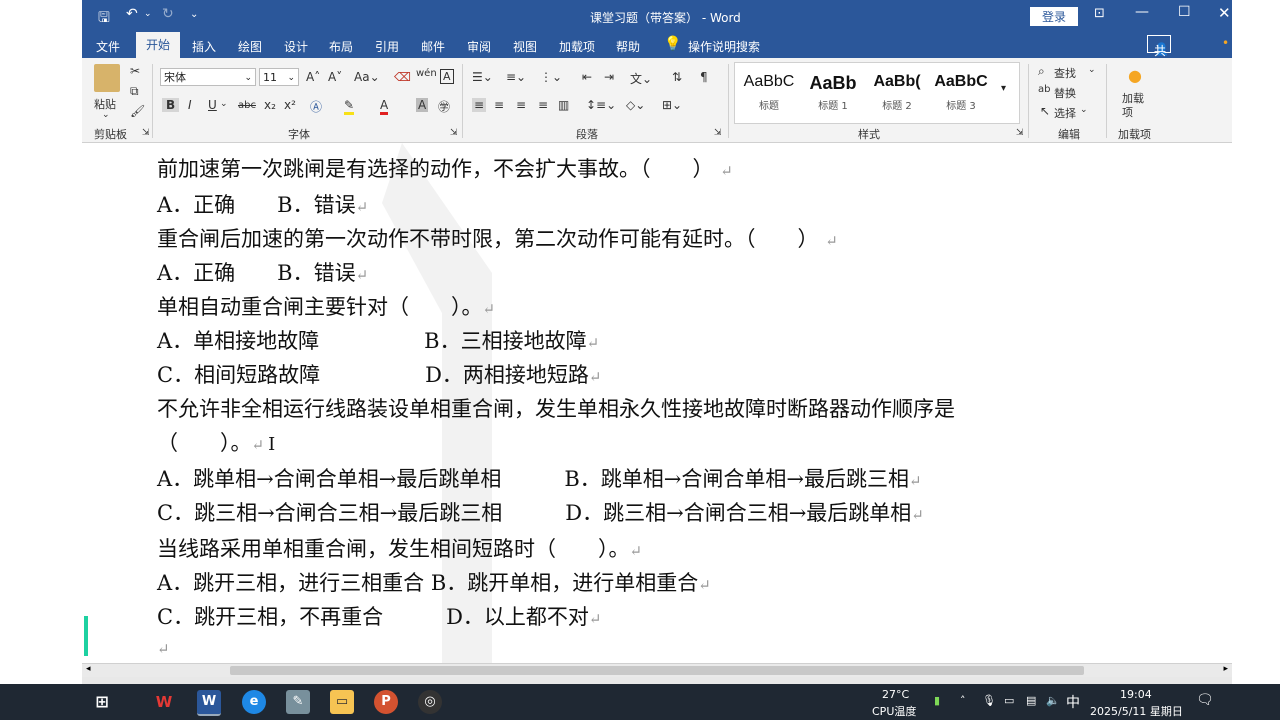 This screenshot has height=720, width=1280. I want to click on borders-icon: ⊞⌄, so click(672, 105).